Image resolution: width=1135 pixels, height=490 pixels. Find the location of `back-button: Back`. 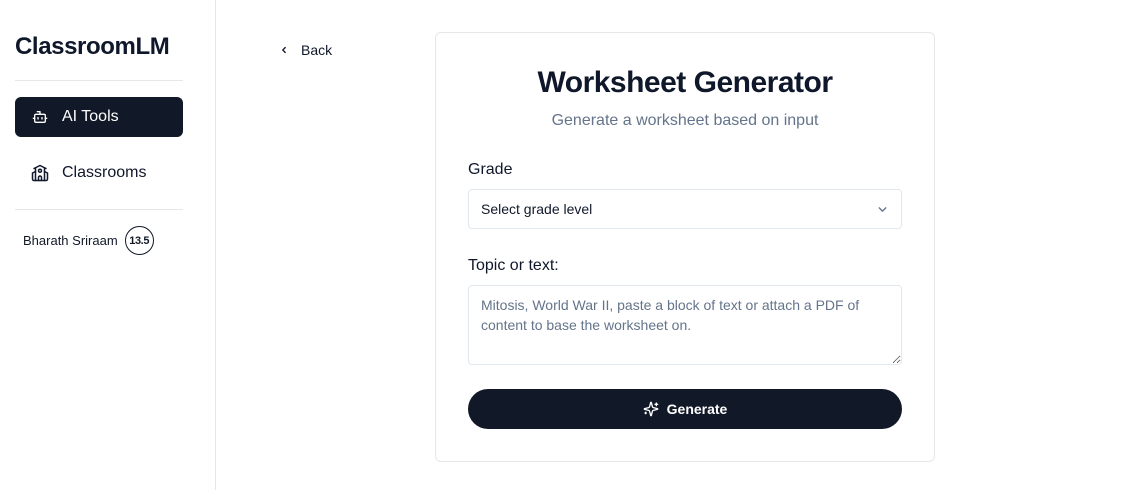

back-button: Back is located at coordinates (305, 50).